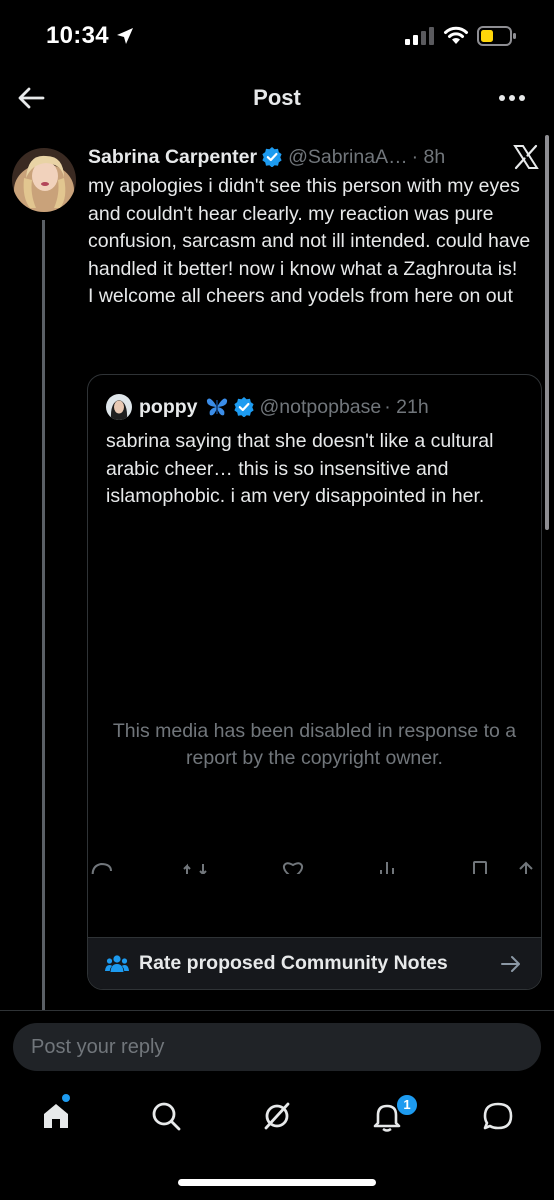 This screenshot has width=554, height=1200. I want to click on tab-grok, so click(277, 1116).